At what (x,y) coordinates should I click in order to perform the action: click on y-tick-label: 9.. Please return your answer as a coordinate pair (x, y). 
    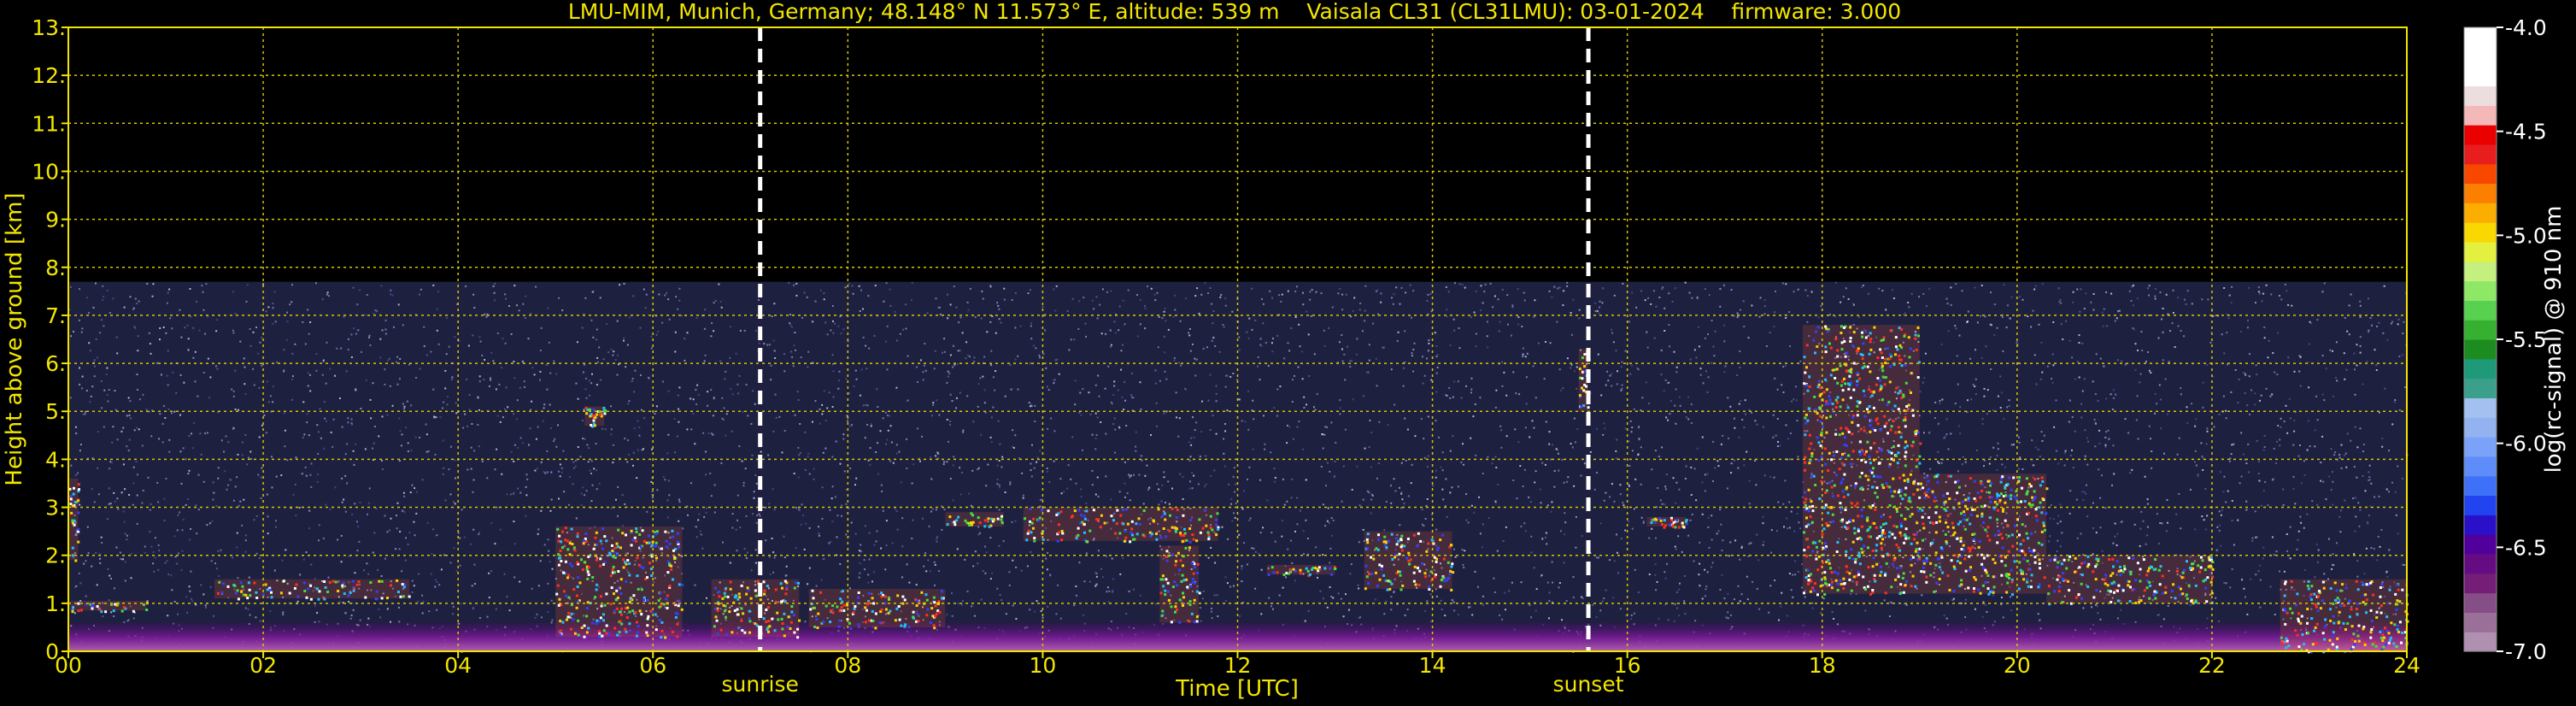
    Looking at the image, I should click on (55, 220).